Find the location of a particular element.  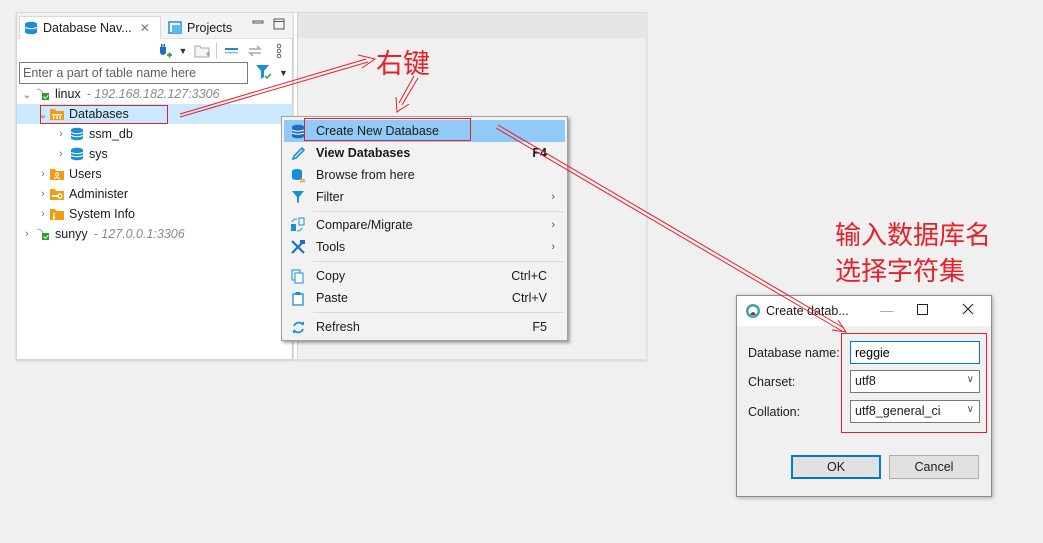

navigator-tab-bar: Database Nav... ✕ Projects is located at coordinates (155, 26).